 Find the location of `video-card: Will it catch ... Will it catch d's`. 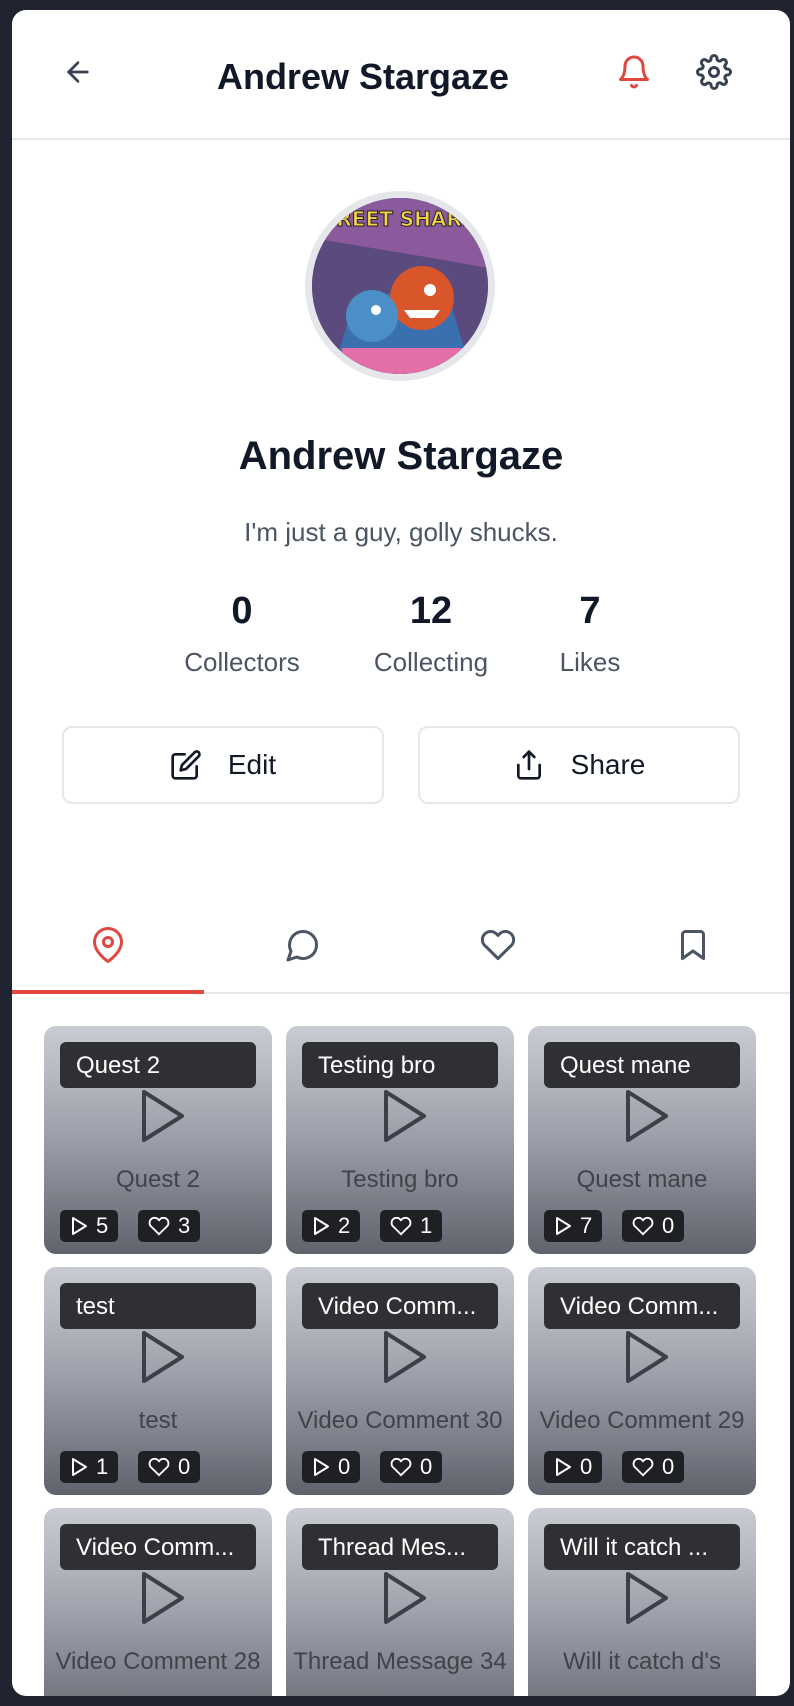

video-card: Will it catch ... Will it catch d's is located at coordinates (642, 1602).